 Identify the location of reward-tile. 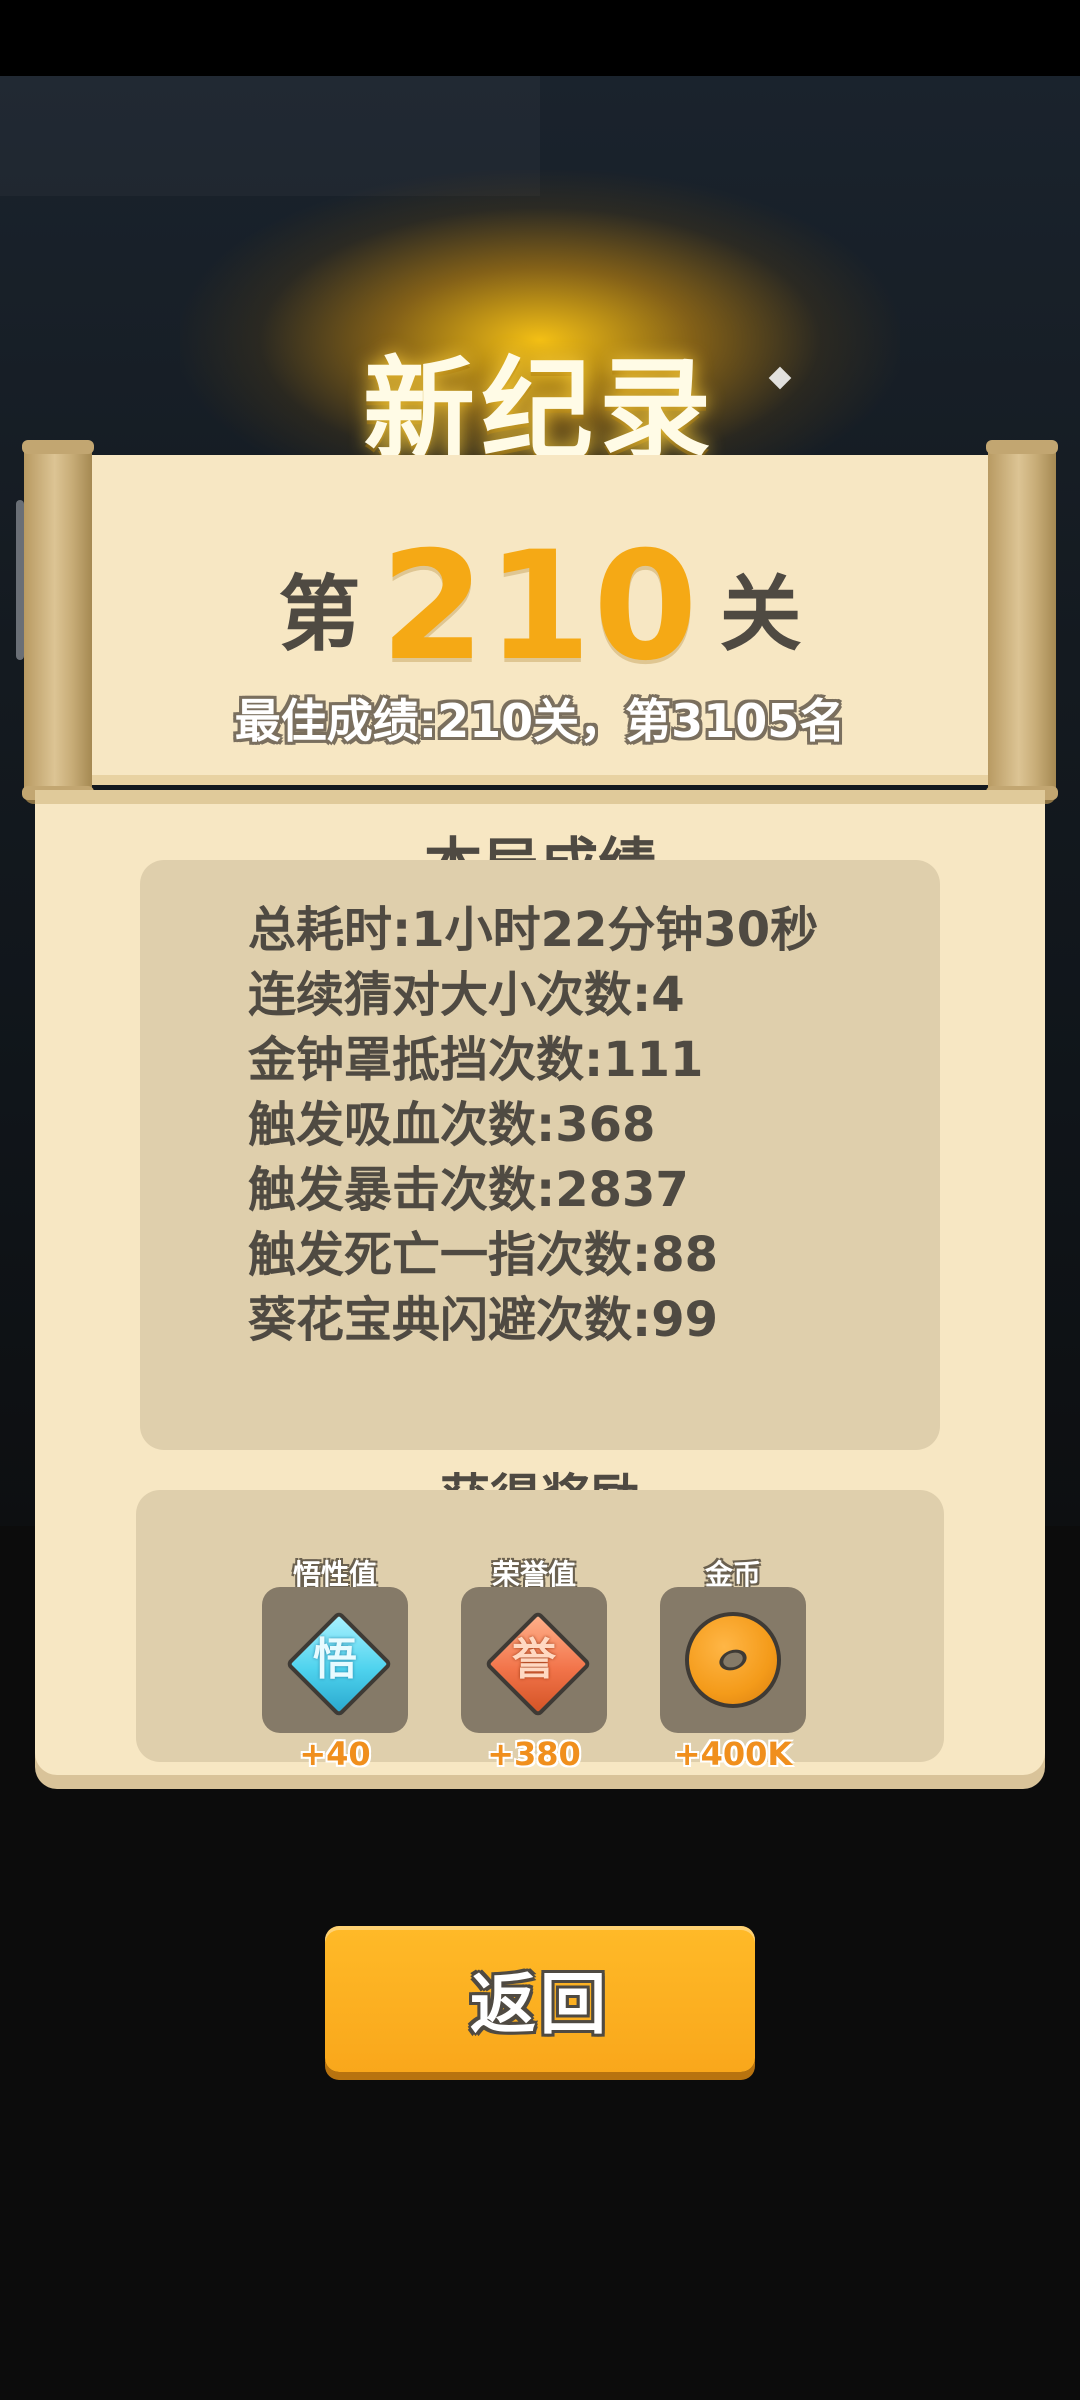
(733, 1660).